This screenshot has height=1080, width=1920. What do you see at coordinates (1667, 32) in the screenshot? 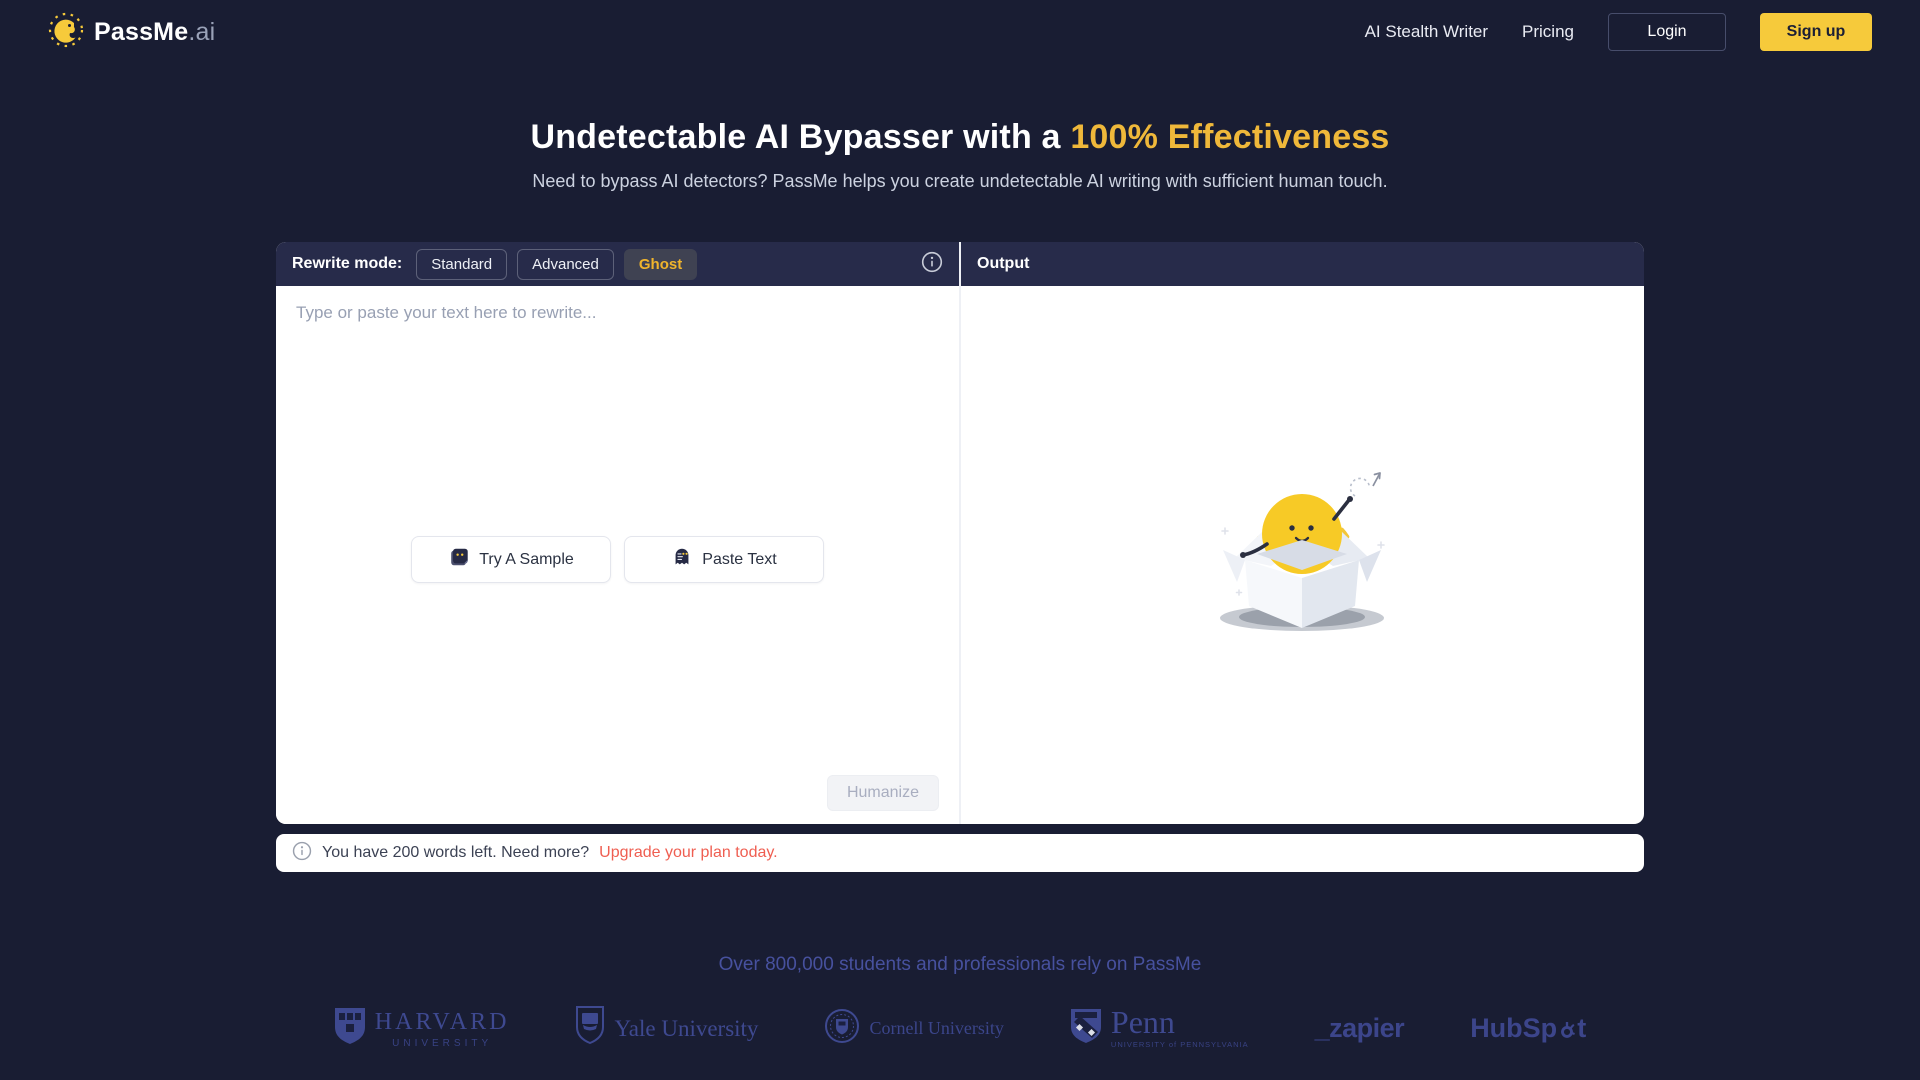
I see `login-button: Login` at bounding box center [1667, 32].